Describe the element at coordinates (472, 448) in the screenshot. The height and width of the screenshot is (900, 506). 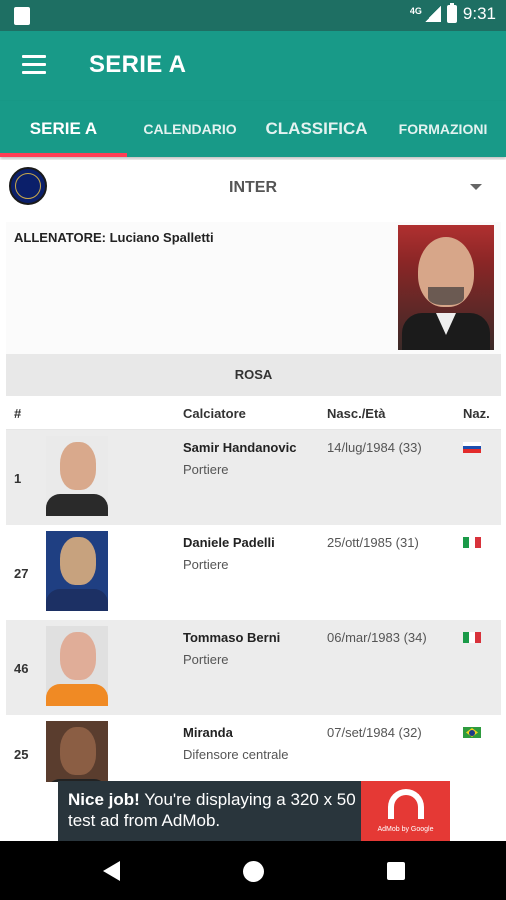
I see `slovenia-flag-icon` at that location.